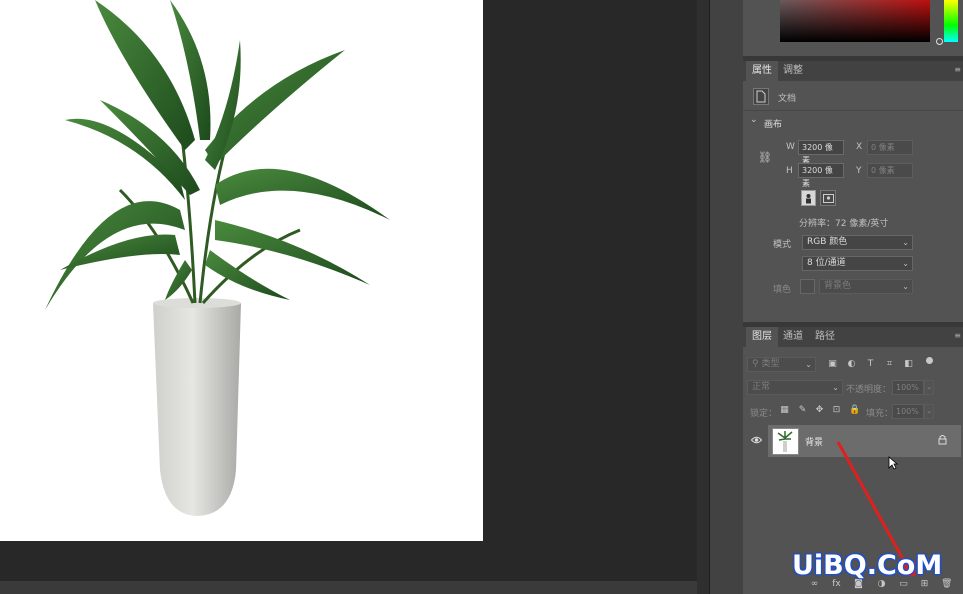  Describe the element at coordinates (807, 286) in the screenshot. I see `fill-color-swatch` at that location.